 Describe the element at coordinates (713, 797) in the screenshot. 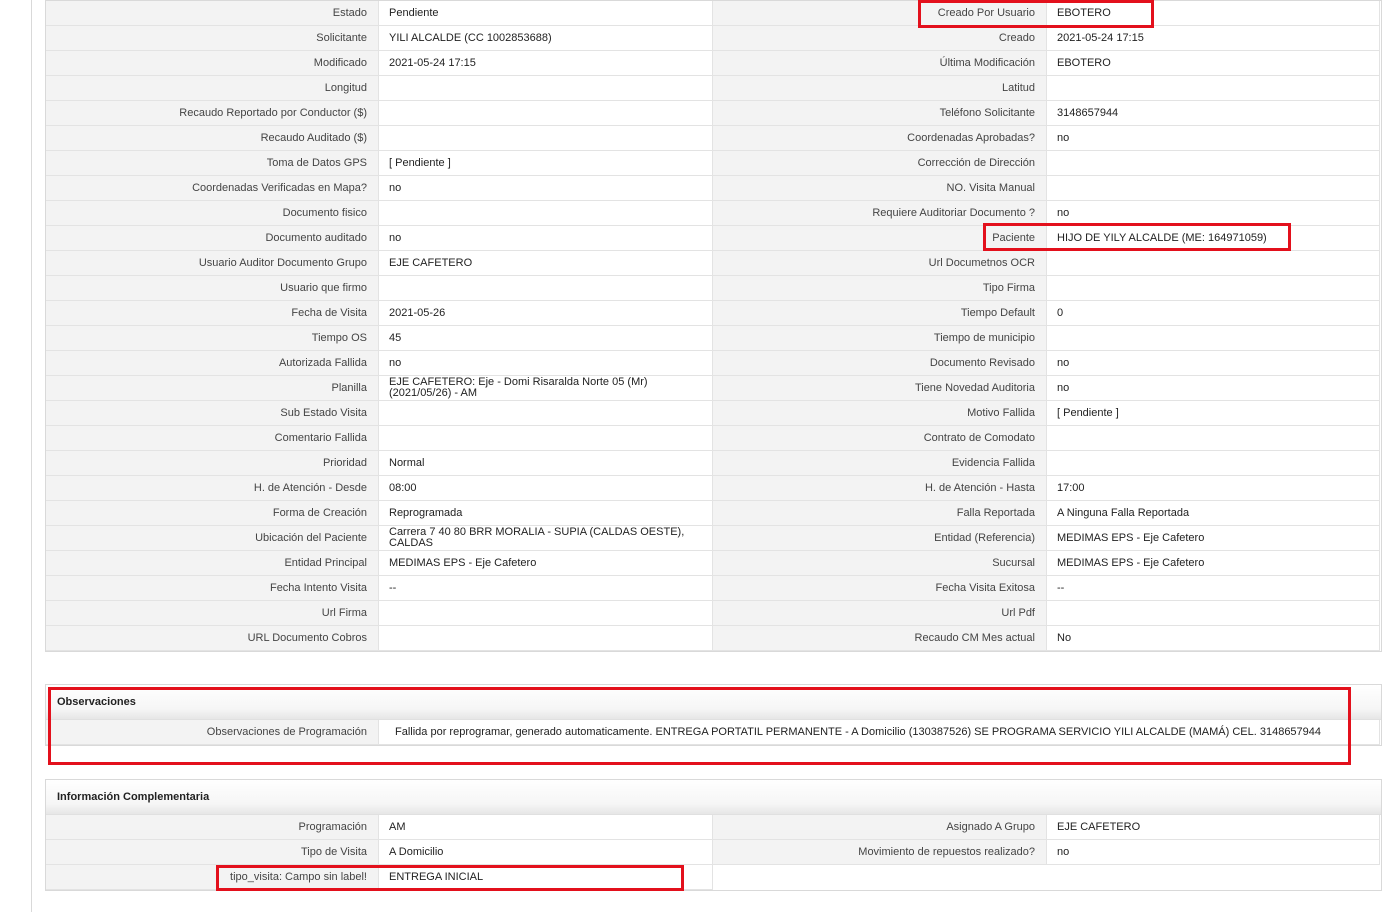

I see `complementaria-title: Información Complementaria` at that location.